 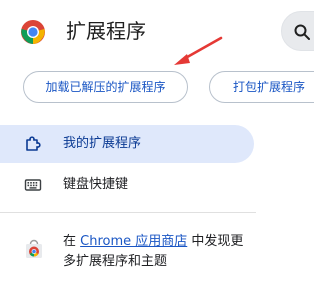 What do you see at coordinates (72, 241) in the screenshot?
I see `store-promo-prefix: 在` at bounding box center [72, 241].